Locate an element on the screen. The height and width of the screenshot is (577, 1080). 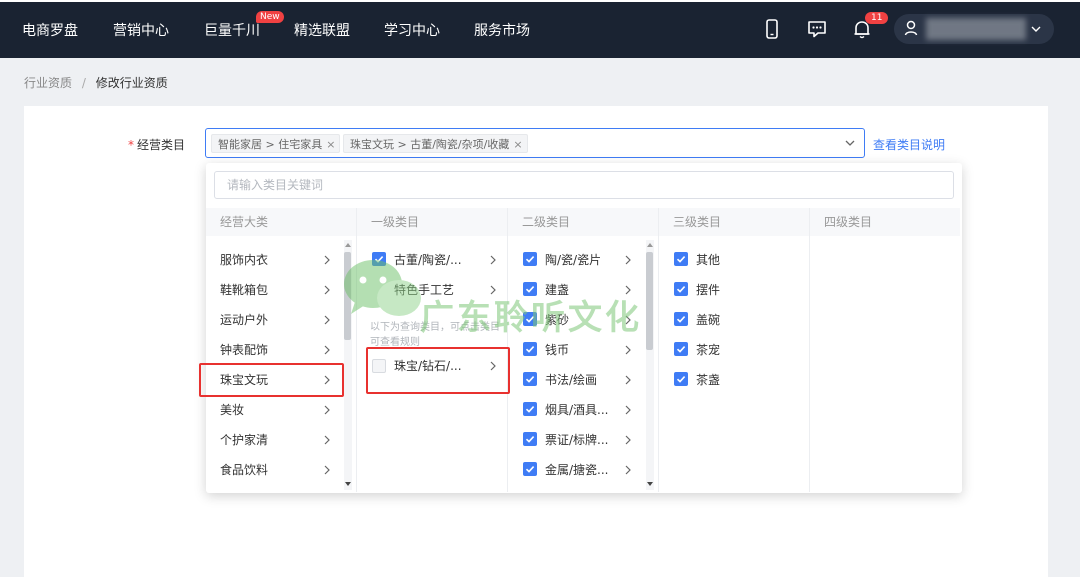
level3-item: 茶宠 is located at coordinates (708, 350).